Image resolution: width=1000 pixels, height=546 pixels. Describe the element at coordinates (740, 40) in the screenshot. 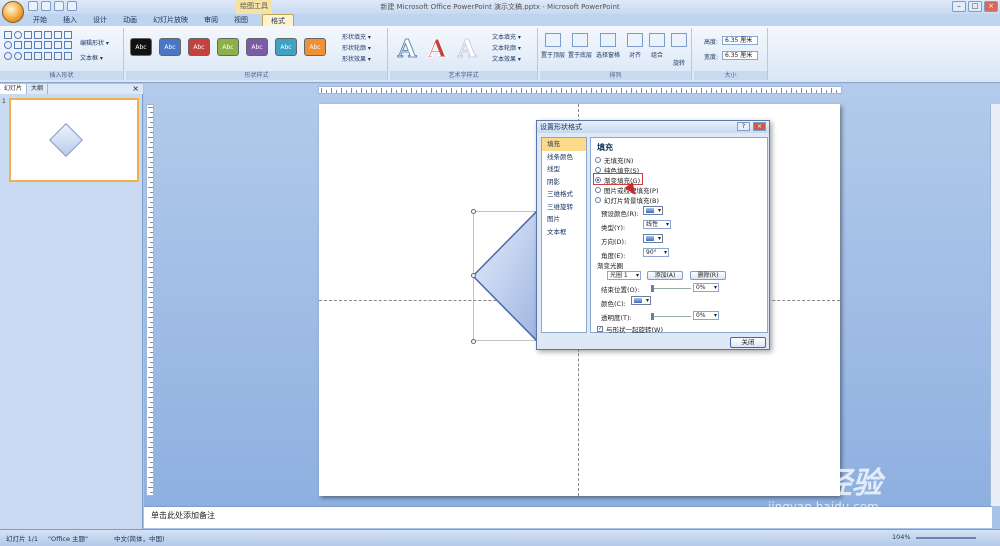

I see `height-input: 6.35 厘米` at that location.